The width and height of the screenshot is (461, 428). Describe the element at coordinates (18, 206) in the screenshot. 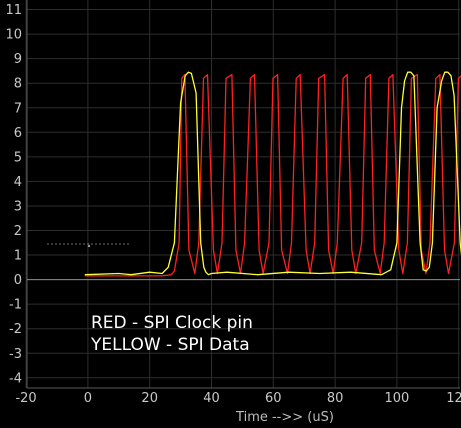

I see `y-tick-label: 3` at that location.